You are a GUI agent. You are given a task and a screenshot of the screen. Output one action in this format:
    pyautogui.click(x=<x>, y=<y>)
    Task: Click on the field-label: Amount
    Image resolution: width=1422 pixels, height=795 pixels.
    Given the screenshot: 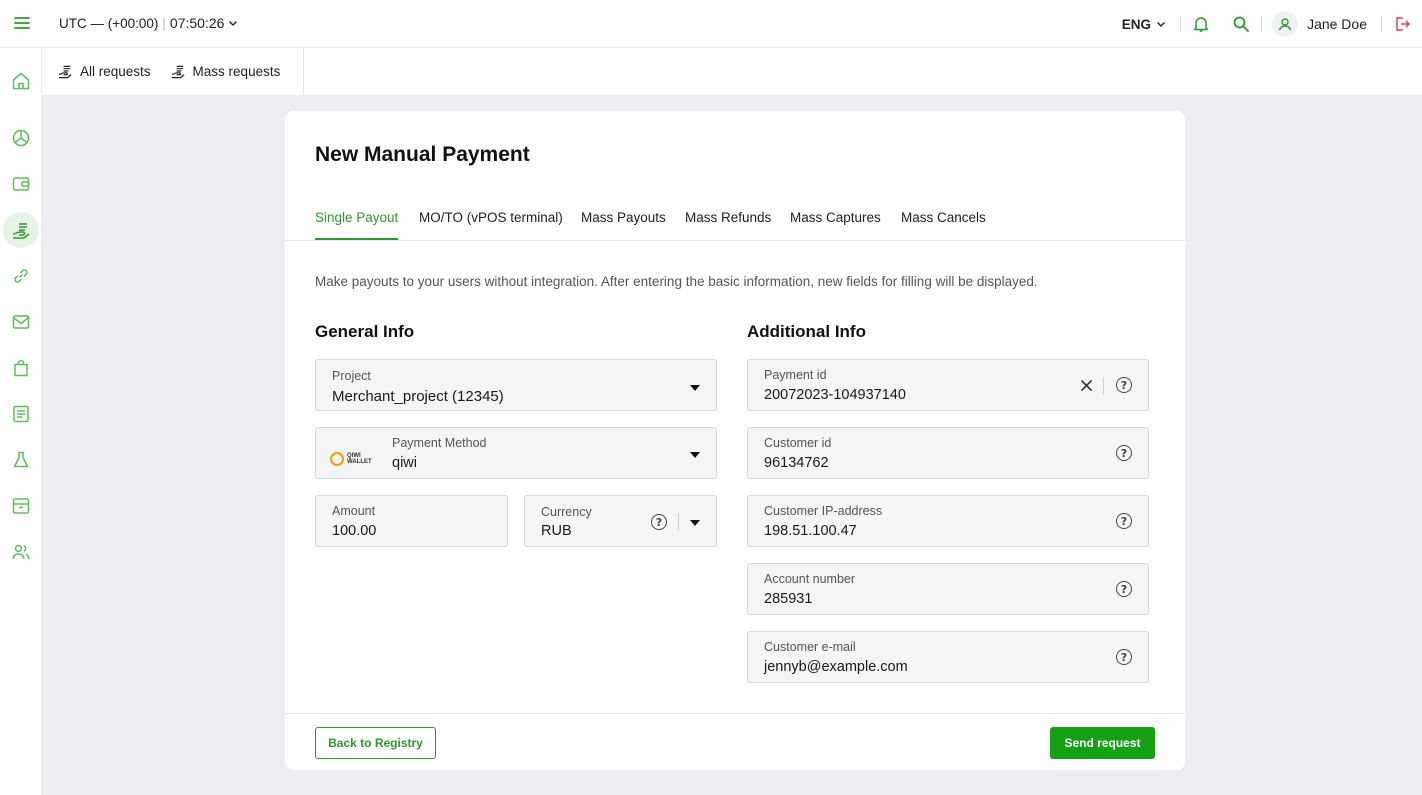 What is the action you would take?
    pyautogui.click(x=354, y=511)
    